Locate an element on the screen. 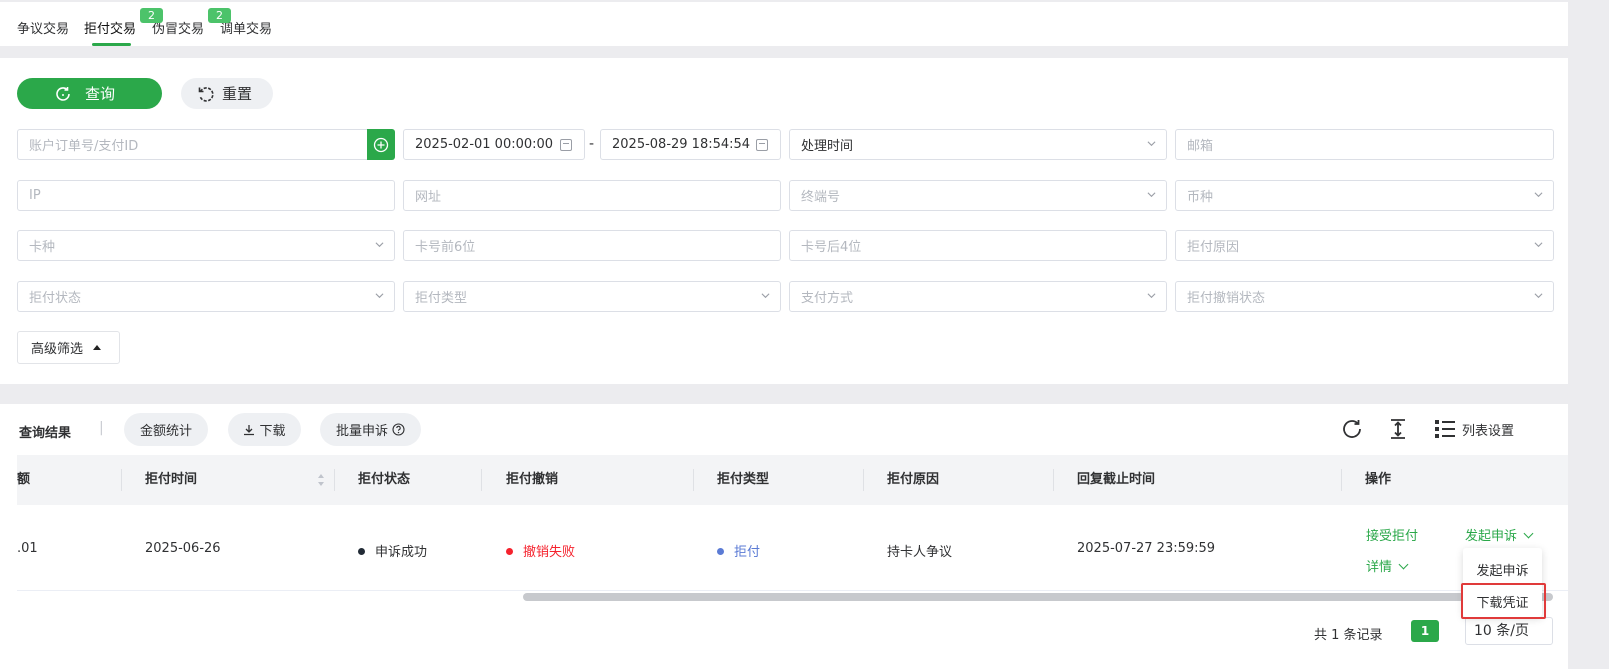 The width and height of the screenshot is (1609, 669). total-records: 共 1 条记录 is located at coordinates (1348, 635).